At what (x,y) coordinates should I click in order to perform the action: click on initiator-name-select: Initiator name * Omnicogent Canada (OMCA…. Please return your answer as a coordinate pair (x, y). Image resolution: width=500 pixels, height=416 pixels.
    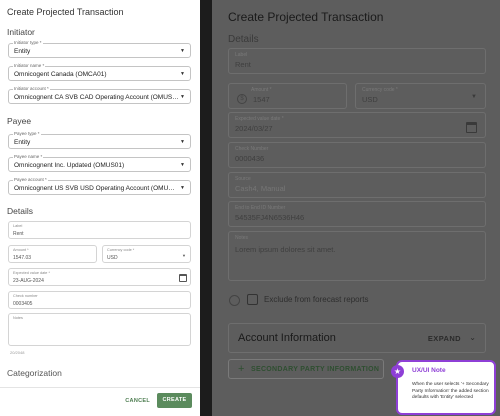
    Looking at the image, I should click on (99, 72).